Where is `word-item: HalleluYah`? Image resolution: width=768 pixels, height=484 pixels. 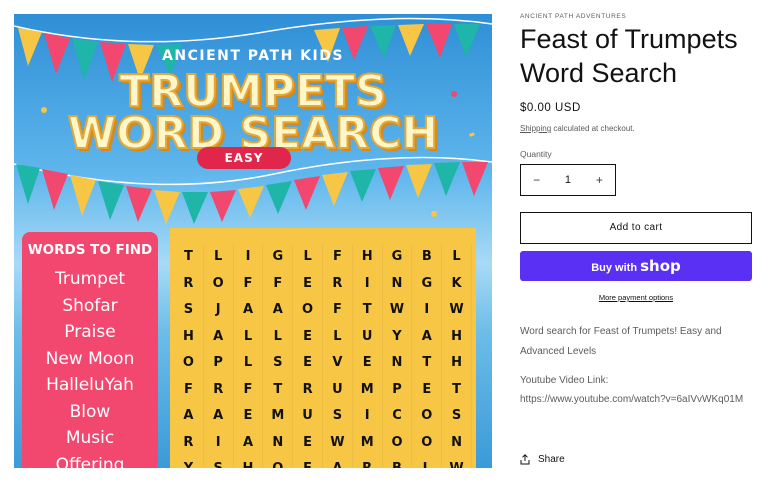
word-item: HalleluYah is located at coordinates (90, 385).